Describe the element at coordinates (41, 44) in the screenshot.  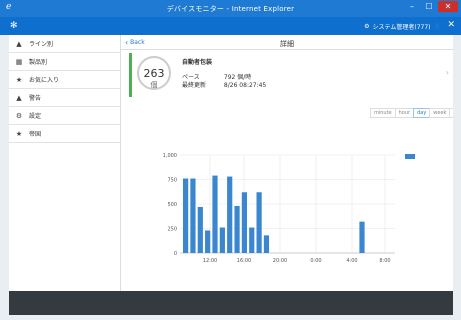
I see `sidebar-item-label: ライン別` at that location.